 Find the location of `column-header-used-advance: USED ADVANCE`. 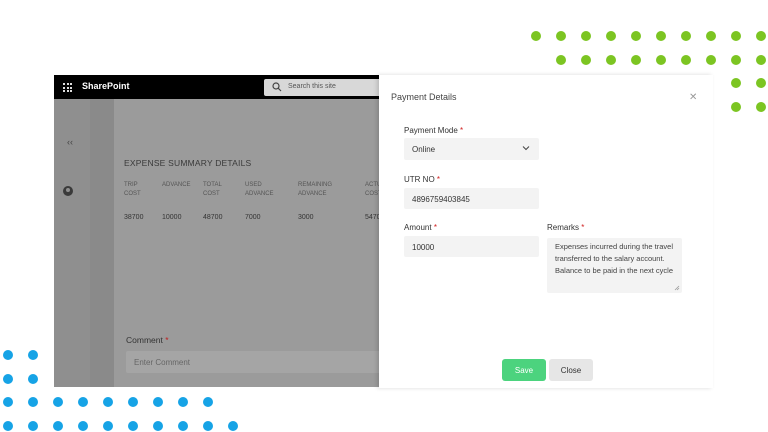

column-header-used-advance: USED ADVANCE is located at coordinates (259, 189).